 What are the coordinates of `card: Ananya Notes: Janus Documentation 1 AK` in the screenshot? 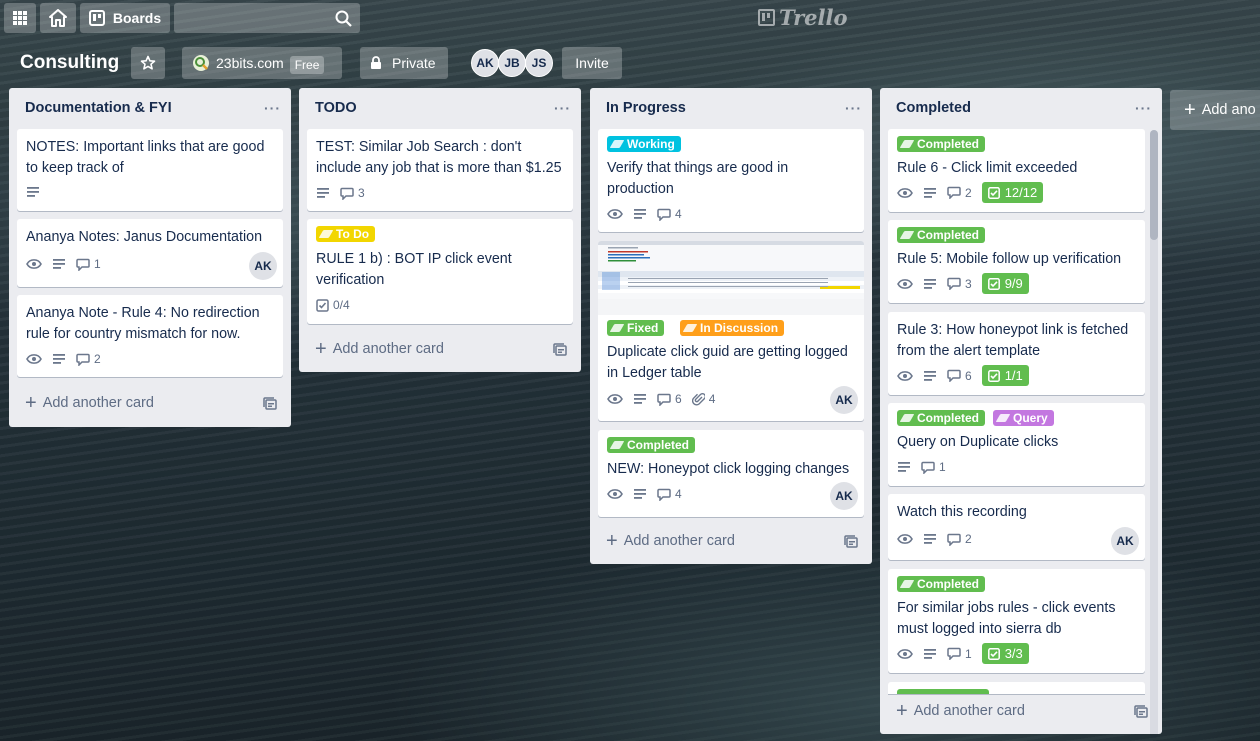 It's located at (150, 253).